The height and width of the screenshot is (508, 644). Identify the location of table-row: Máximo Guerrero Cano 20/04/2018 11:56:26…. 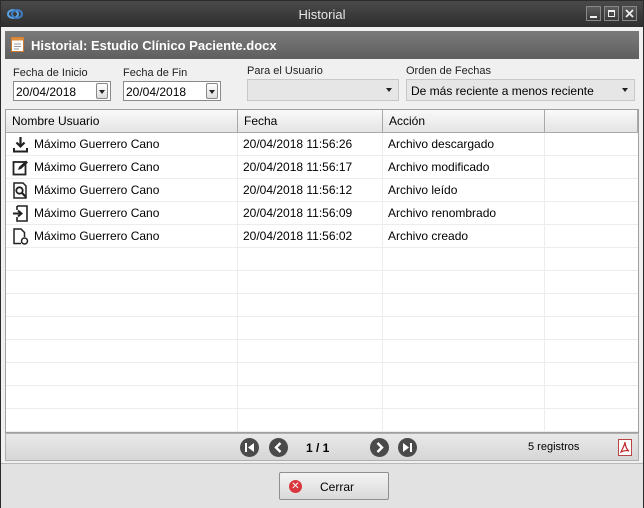
(322, 144).